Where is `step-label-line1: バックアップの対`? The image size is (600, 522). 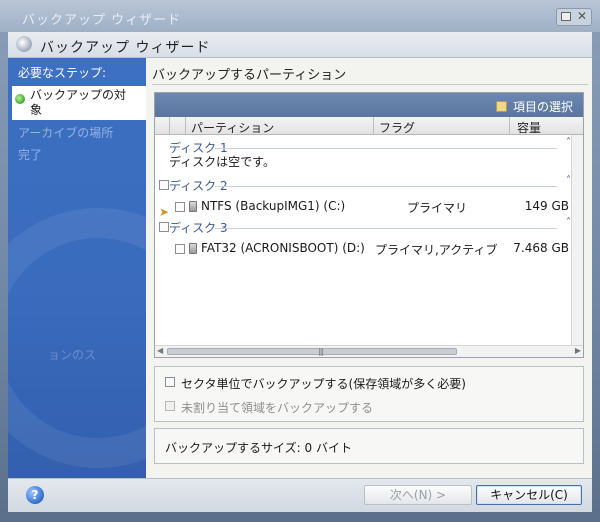
step-label-line1: バックアップの対 is located at coordinates (78, 95).